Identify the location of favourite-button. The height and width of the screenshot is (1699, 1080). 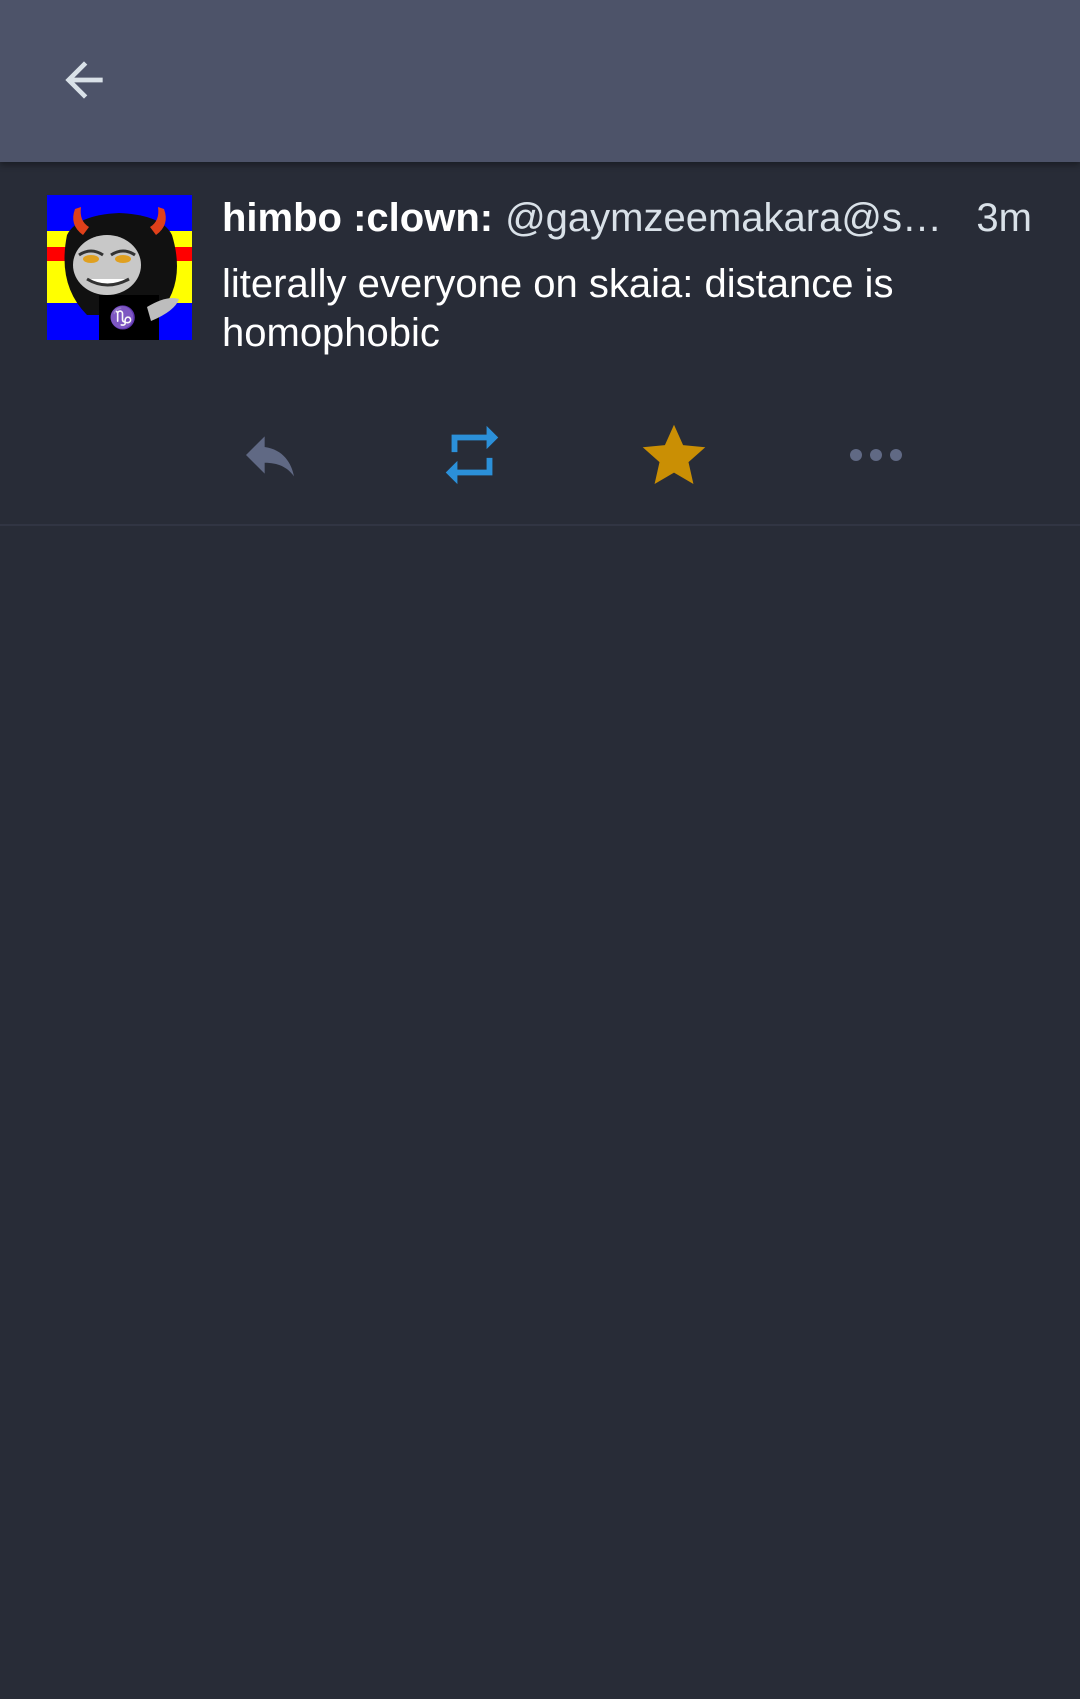
(674, 455).